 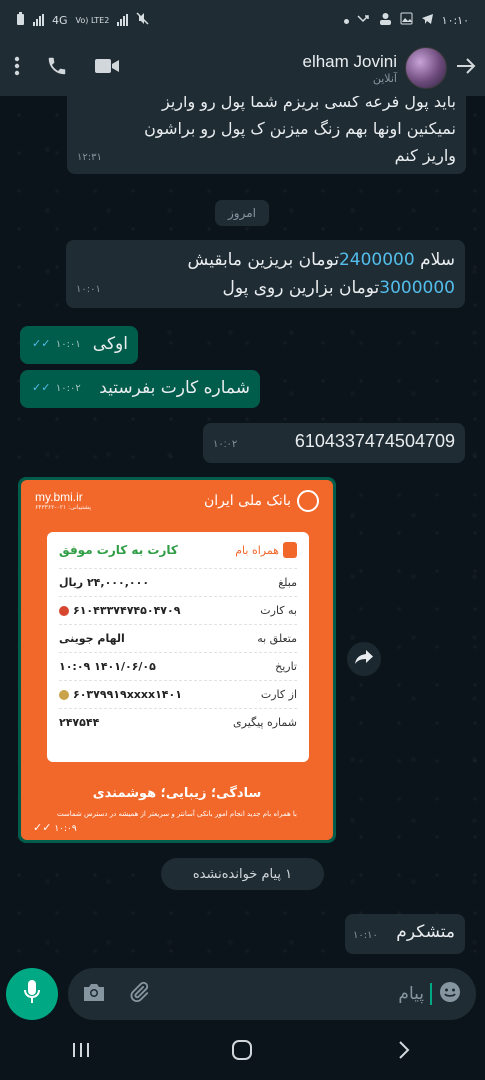 What do you see at coordinates (59, 497) in the screenshot?
I see `bank-url: my.bmi.ir` at bounding box center [59, 497].